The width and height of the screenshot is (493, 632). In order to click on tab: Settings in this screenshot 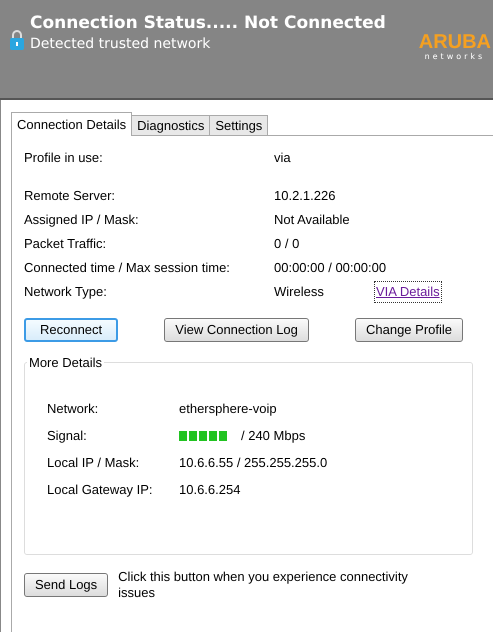, I will do `click(239, 125)`.